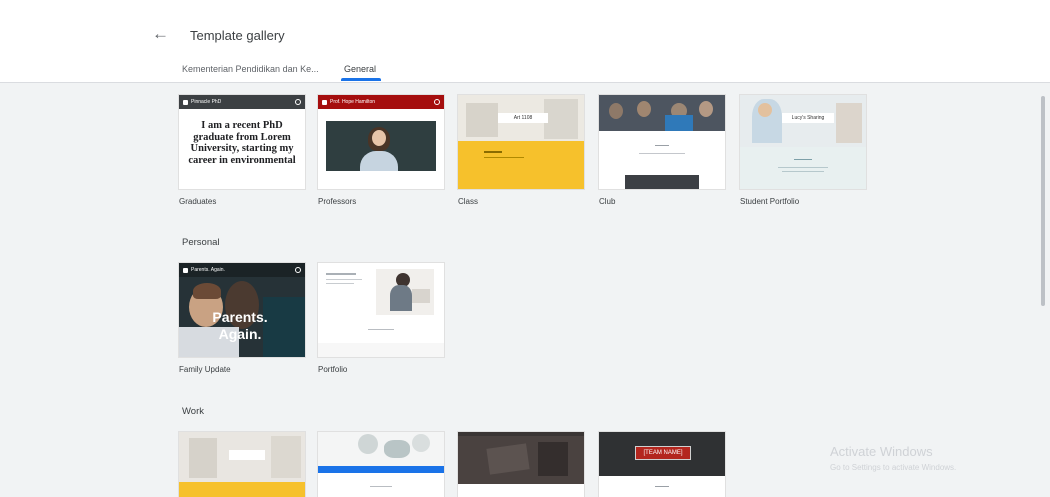 Image resolution: width=1050 pixels, height=497 pixels. I want to click on template-thumbnail-student-portfolio: Lucy's Sharing Portfolio, so click(803, 142).